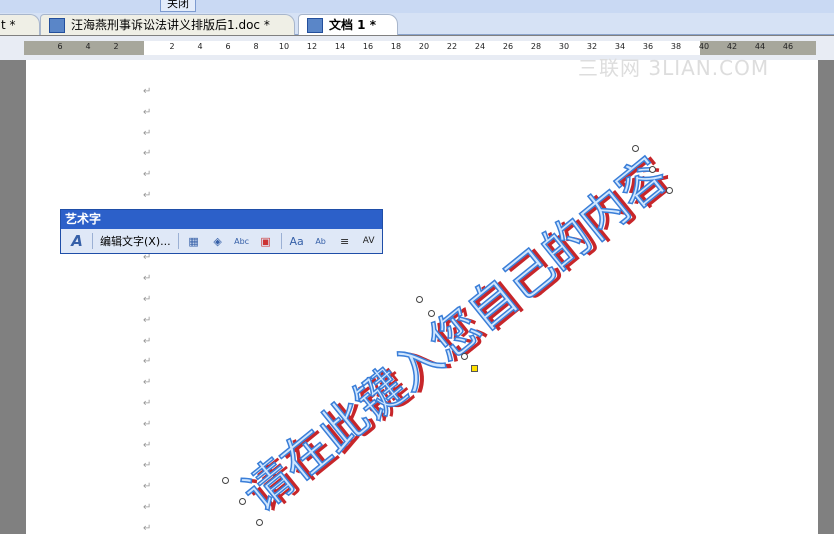  What do you see at coordinates (20, 24) in the screenshot?
I see `tab-doc-prev: t *` at bounding box center [20, 24].